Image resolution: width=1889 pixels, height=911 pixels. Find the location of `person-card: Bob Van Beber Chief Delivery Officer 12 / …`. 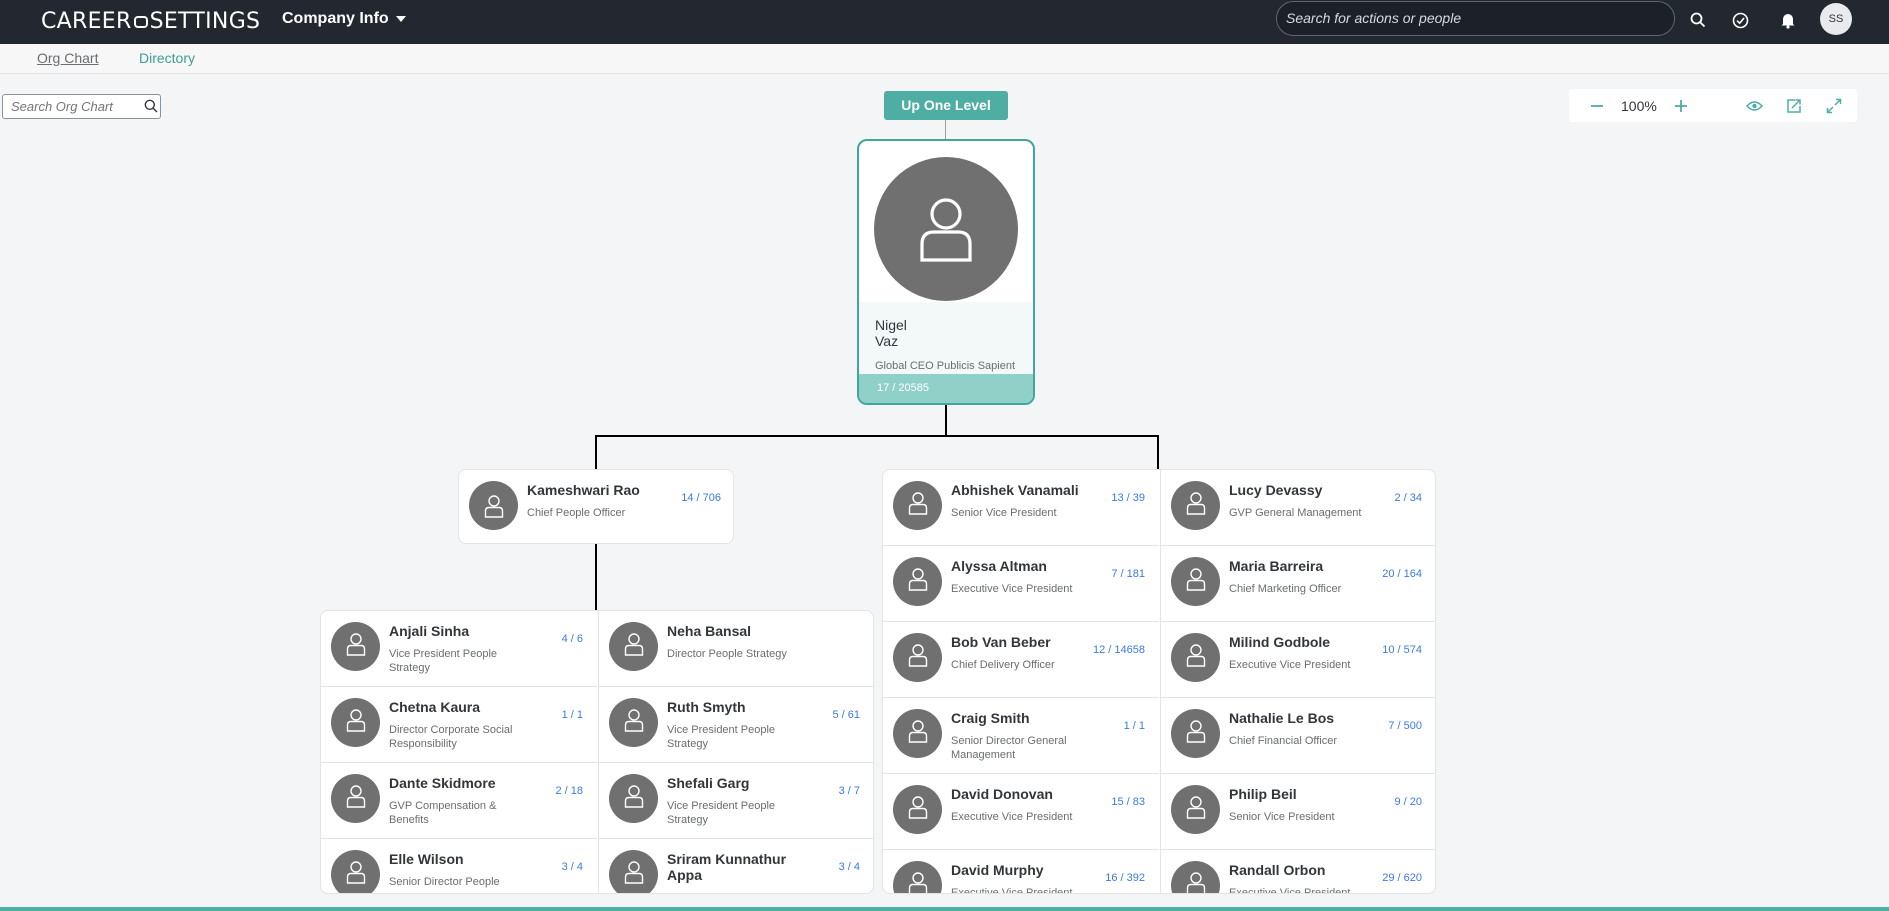

person-card: Bob Van Beber Chief Delivery Officer 12 / … is located at coordinates (1021, 660).